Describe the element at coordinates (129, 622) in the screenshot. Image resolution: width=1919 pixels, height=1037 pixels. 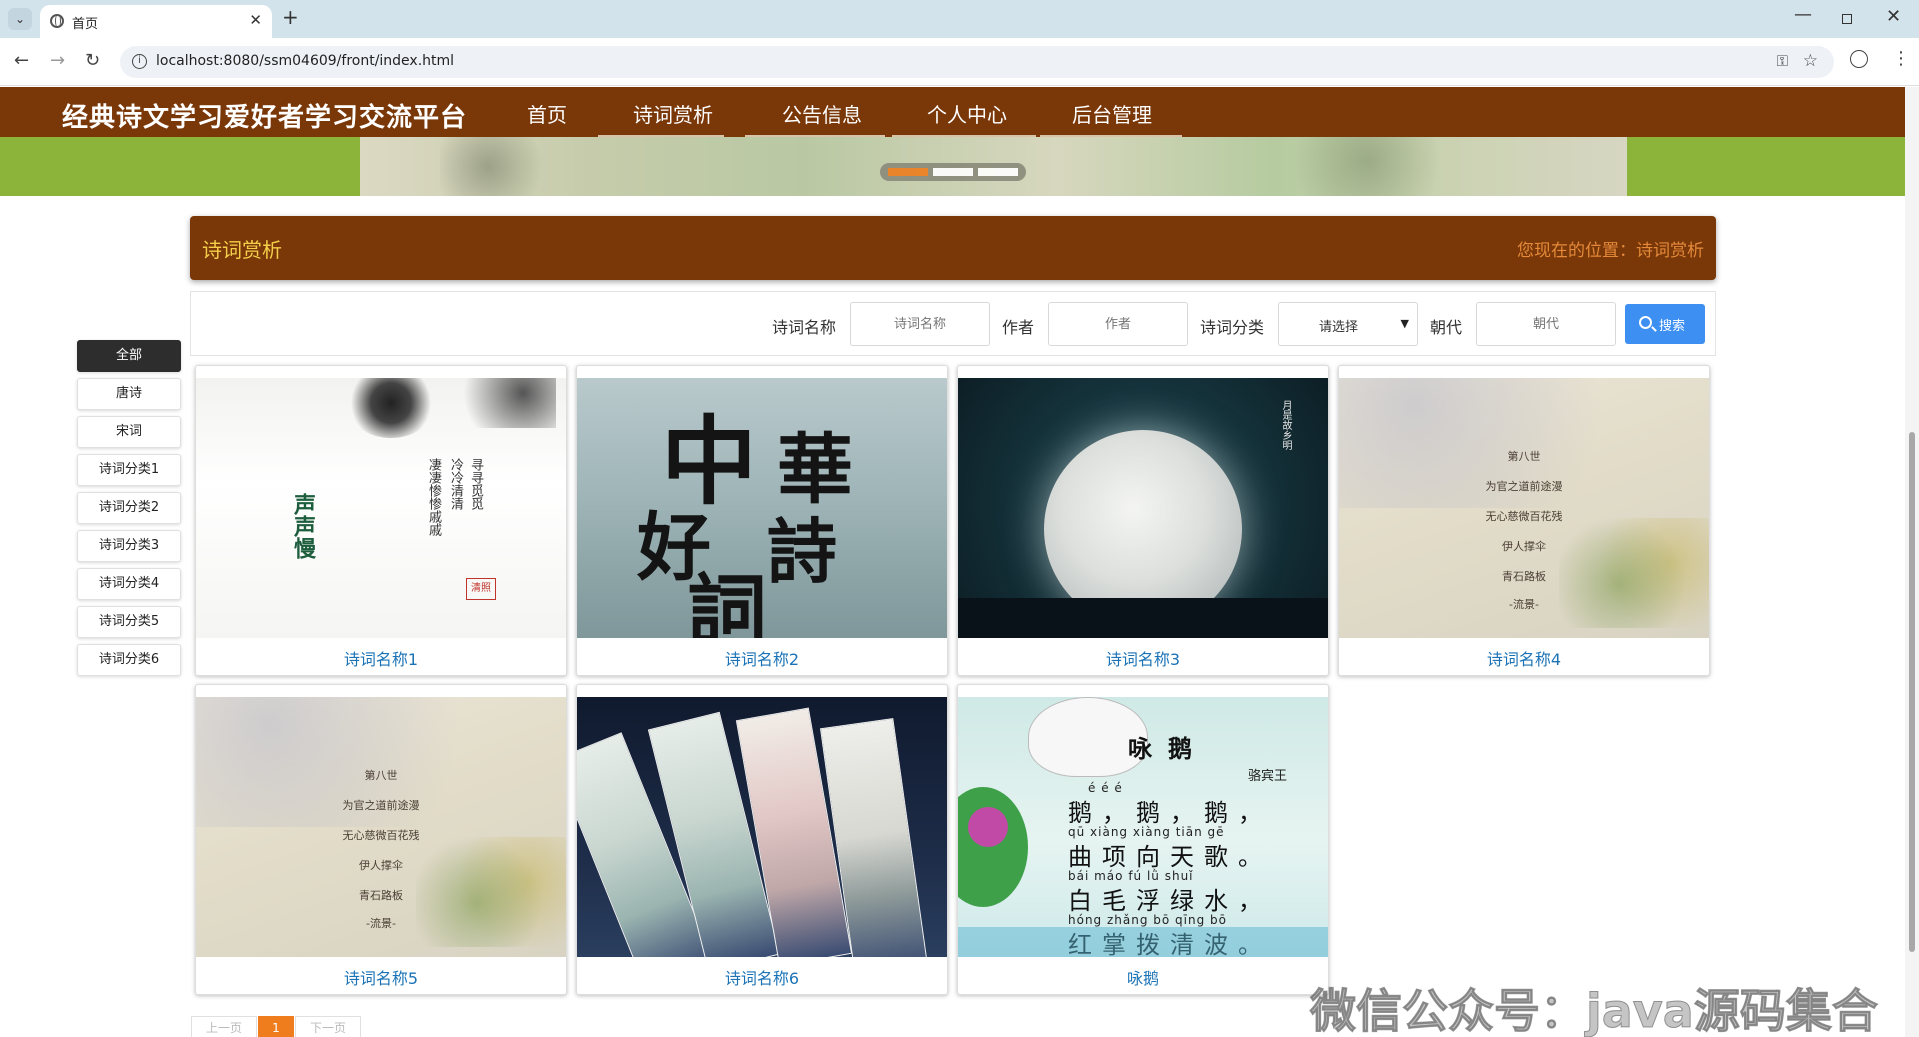
I see `category-5: 诗词分类5` at that location.